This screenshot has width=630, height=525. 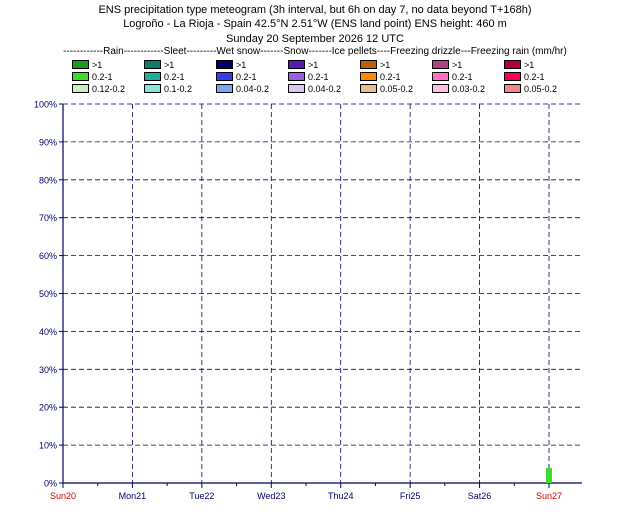 What do you see at coordinates (48, 180) in the screenshot?
I see `y-tick-label: 80%` at bounding box center [48, 180].